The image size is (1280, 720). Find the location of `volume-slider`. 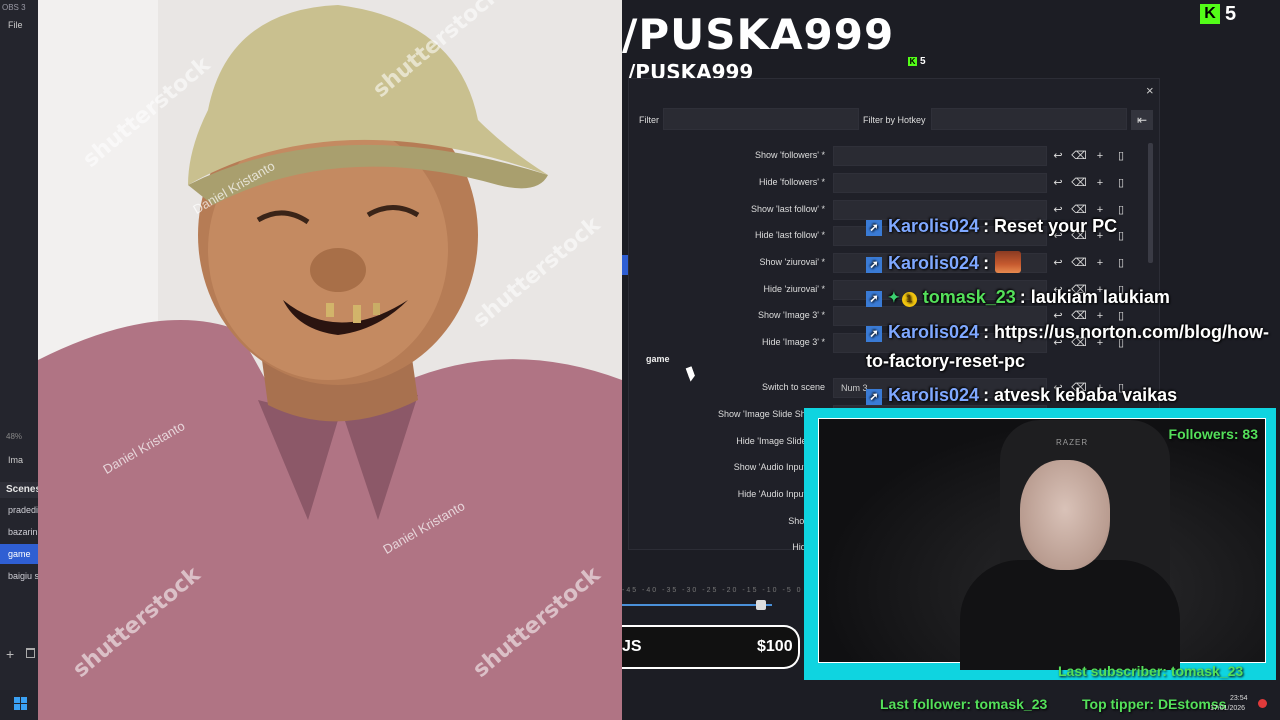

volume-slider is located at coordinates (761, 605).